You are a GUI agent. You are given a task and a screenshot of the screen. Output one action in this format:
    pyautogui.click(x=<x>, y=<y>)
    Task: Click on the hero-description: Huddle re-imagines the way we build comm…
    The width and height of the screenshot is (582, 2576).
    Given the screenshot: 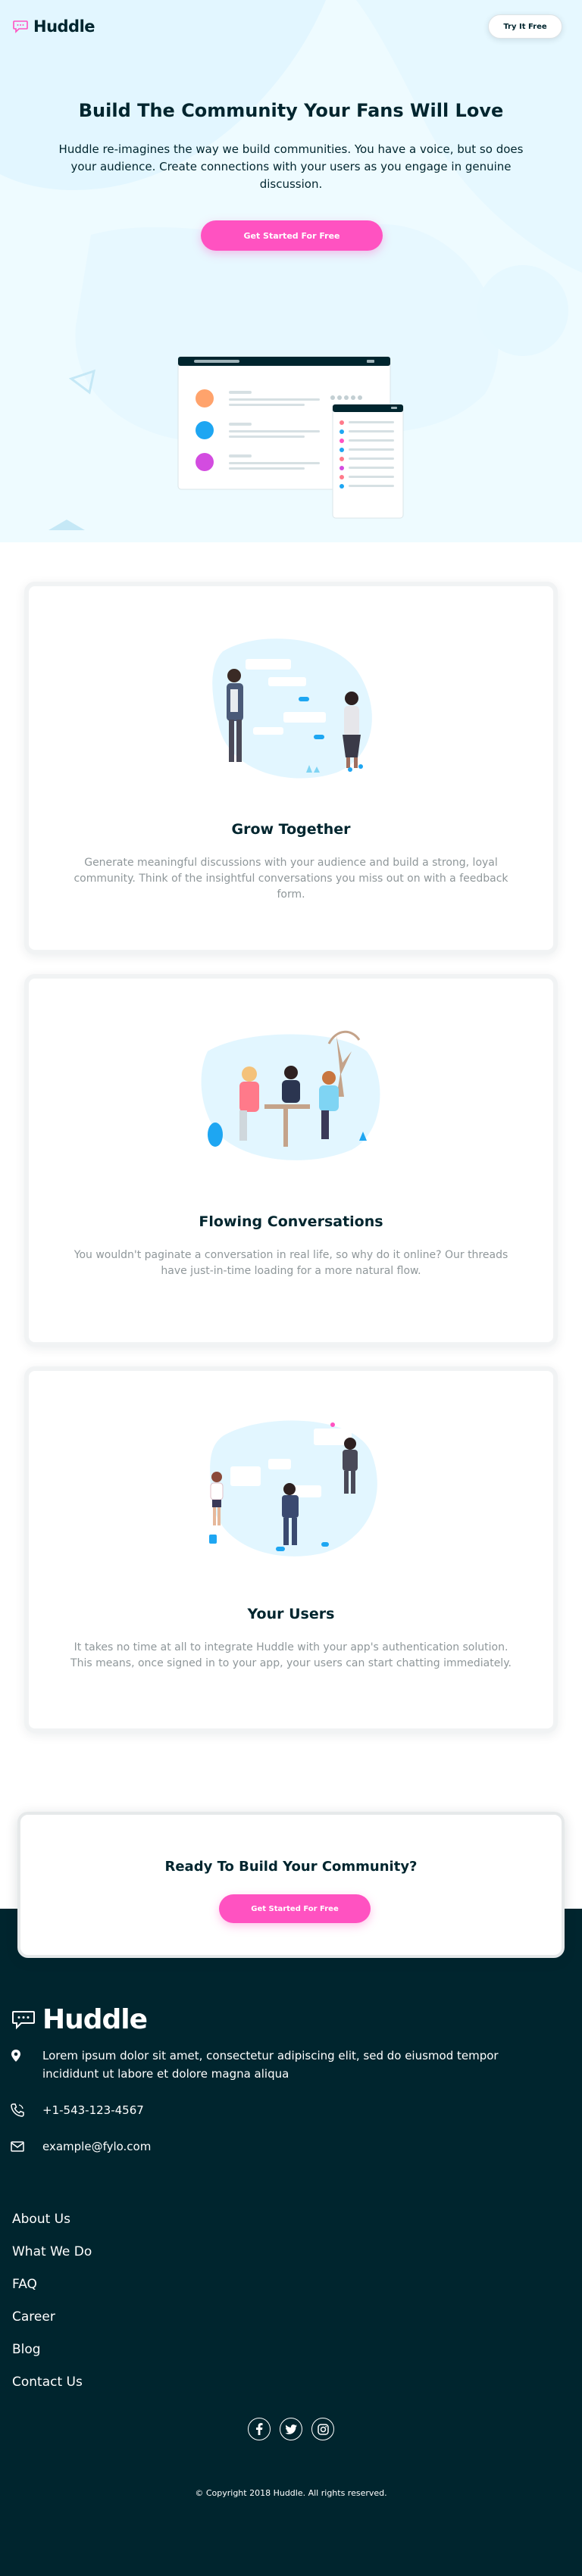 What is the action you would take?
    pyautogui.click(x=291, y=166)
    